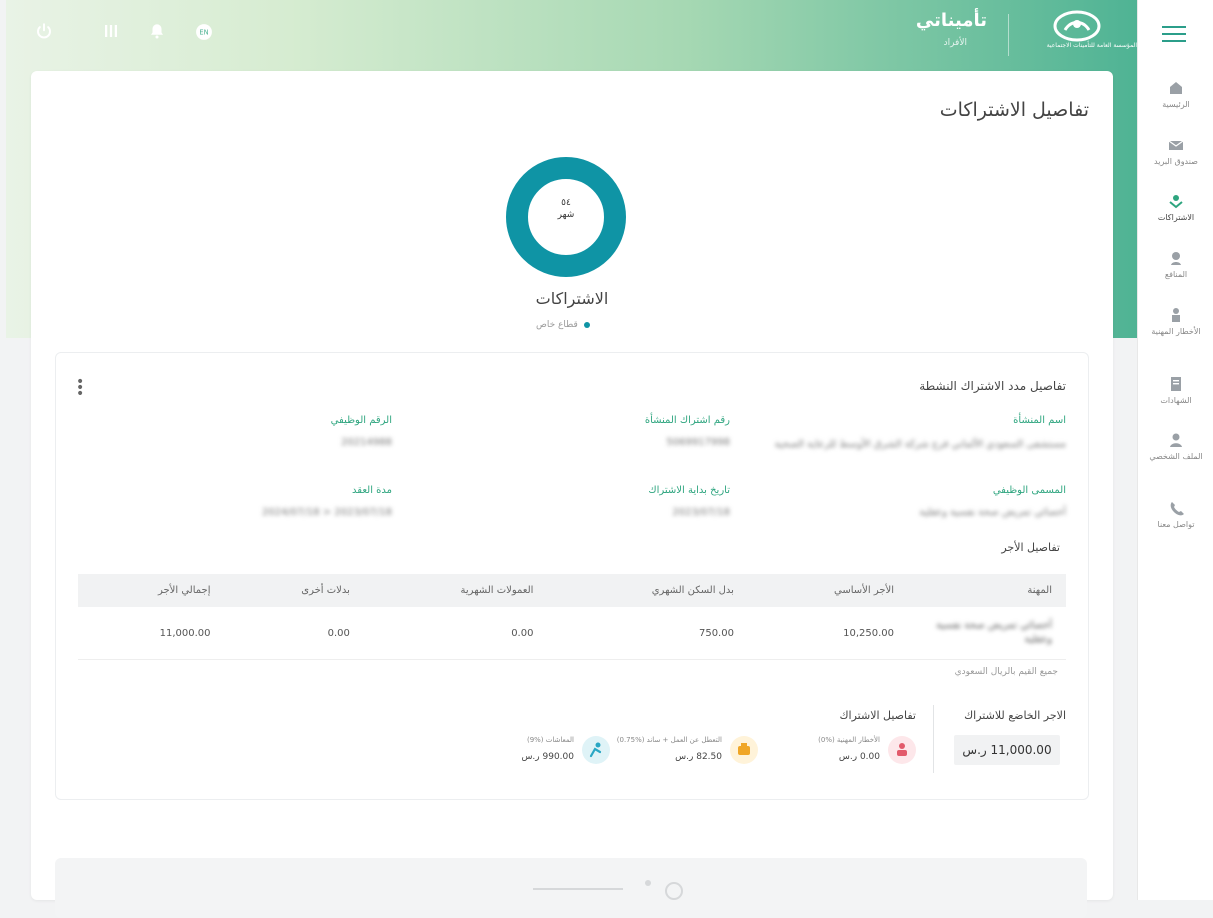 The width and height of the screenshot is (1213, 918). What do you see at coordinates (1006, 672) in the screenshot?
I see `currency-note: جميع القيم بالريال السعودي` at bounding box center [1006, 672].